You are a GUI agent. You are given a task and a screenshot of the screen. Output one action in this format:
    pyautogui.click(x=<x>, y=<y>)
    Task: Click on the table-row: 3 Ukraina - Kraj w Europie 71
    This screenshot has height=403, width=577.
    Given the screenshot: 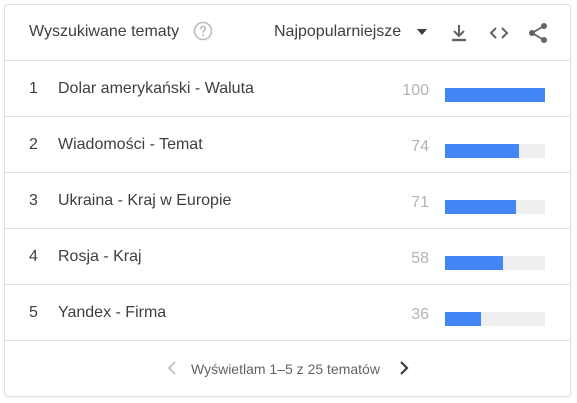 What is the action you would take?
    pyautogui.click(x=287, y=201)
    